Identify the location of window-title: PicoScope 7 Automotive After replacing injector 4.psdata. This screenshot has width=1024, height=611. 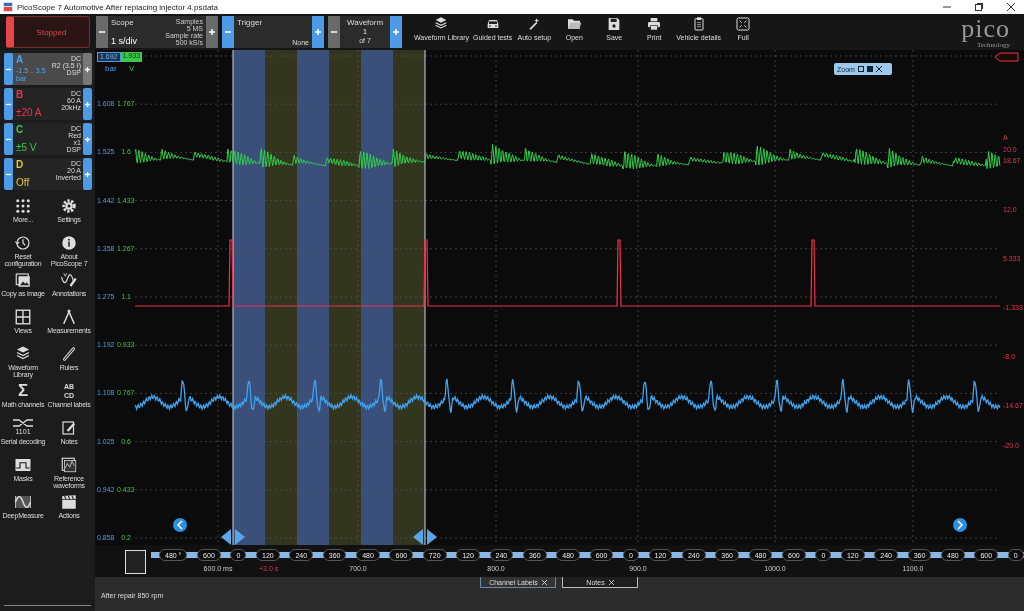
(117, 7).